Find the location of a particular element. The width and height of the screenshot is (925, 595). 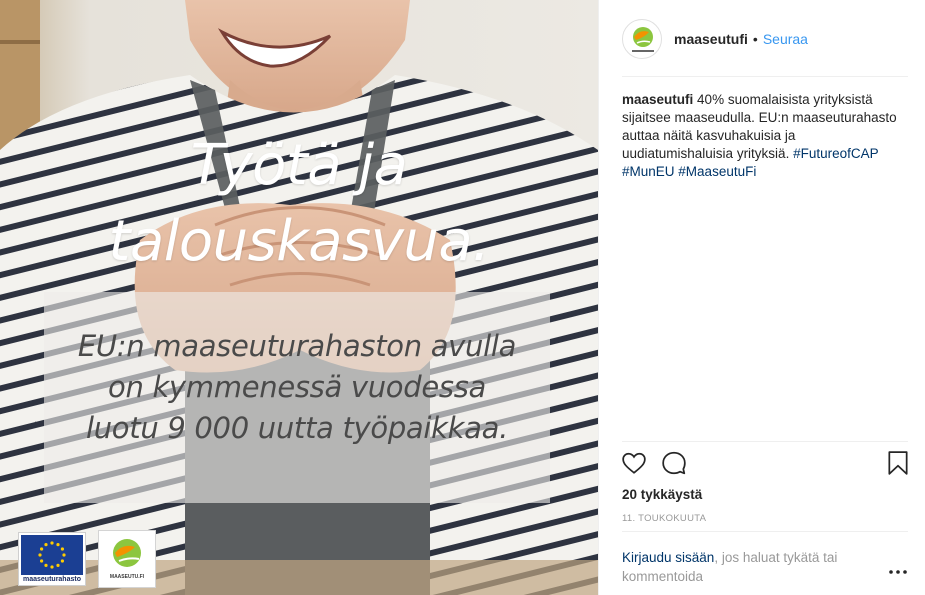

header-divider is located at coordinates (765, 76).